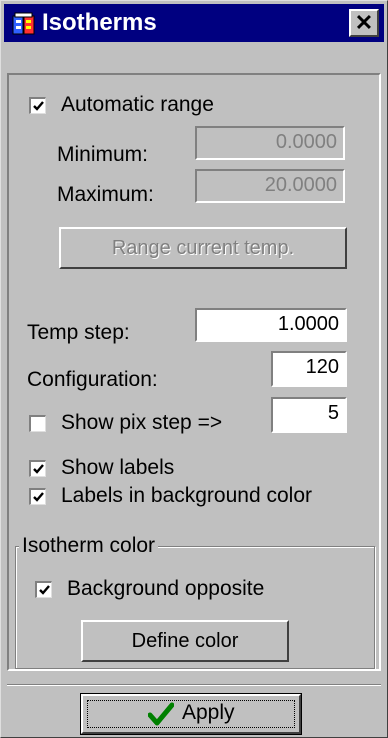  What do you see at coordinates (23, 23) in the screenshot?
I see `isotherm-app-icon` at bounding box center [23, 23].